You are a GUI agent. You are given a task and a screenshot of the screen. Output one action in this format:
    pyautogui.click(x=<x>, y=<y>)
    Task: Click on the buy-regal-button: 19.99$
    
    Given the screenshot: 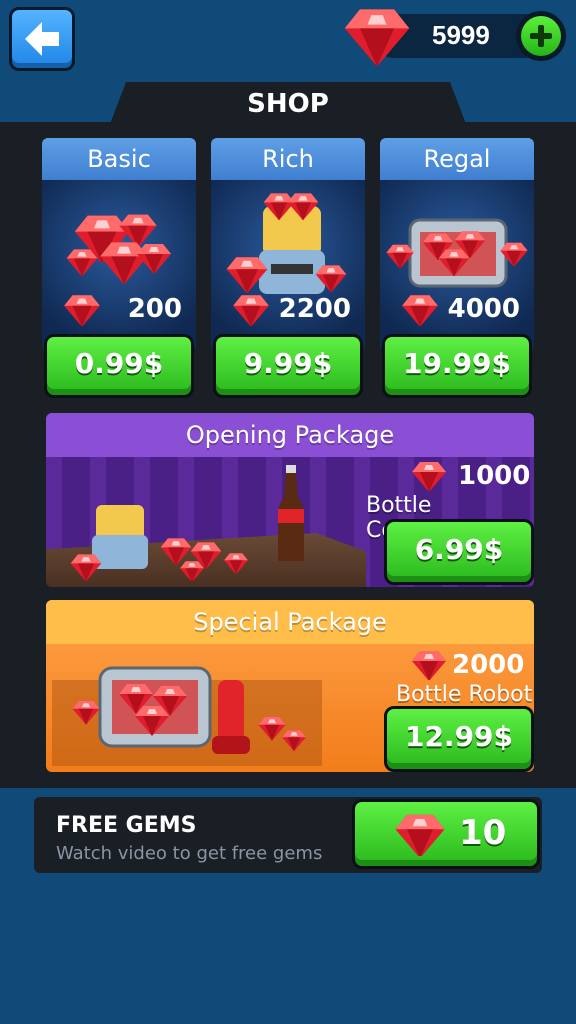 What is the action you would take?
    pyautogui.click(x=457, y=366)
    